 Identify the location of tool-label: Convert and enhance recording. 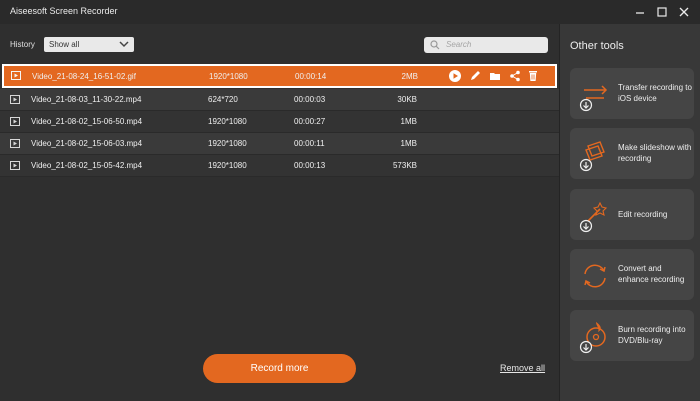
(651, 274).